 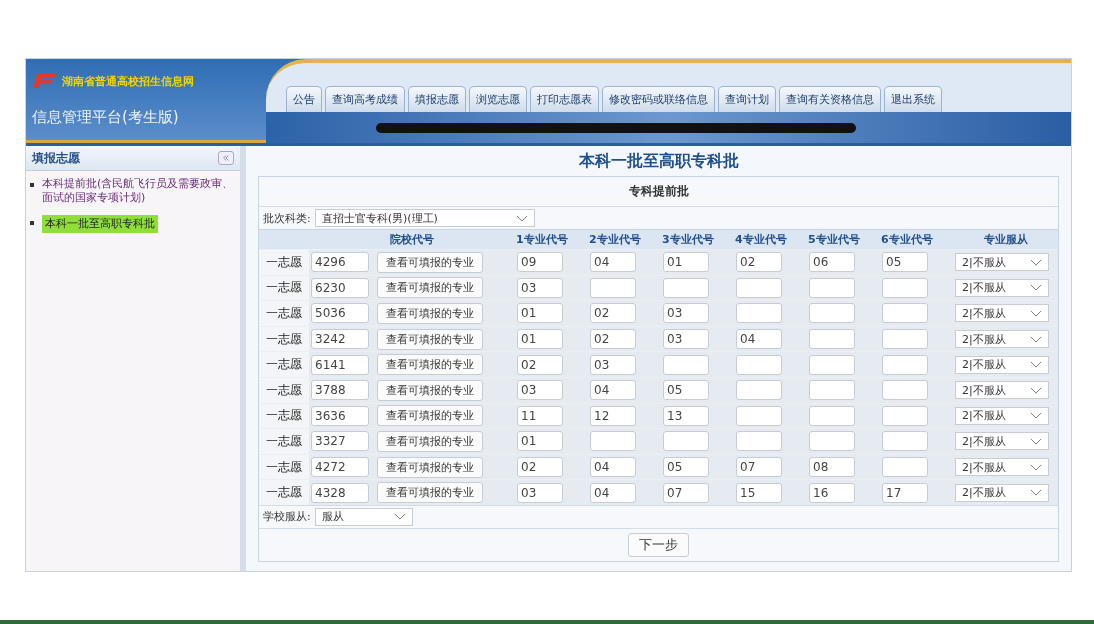 I want to click on school-code-field: 4328, so click(x=340, y=492).